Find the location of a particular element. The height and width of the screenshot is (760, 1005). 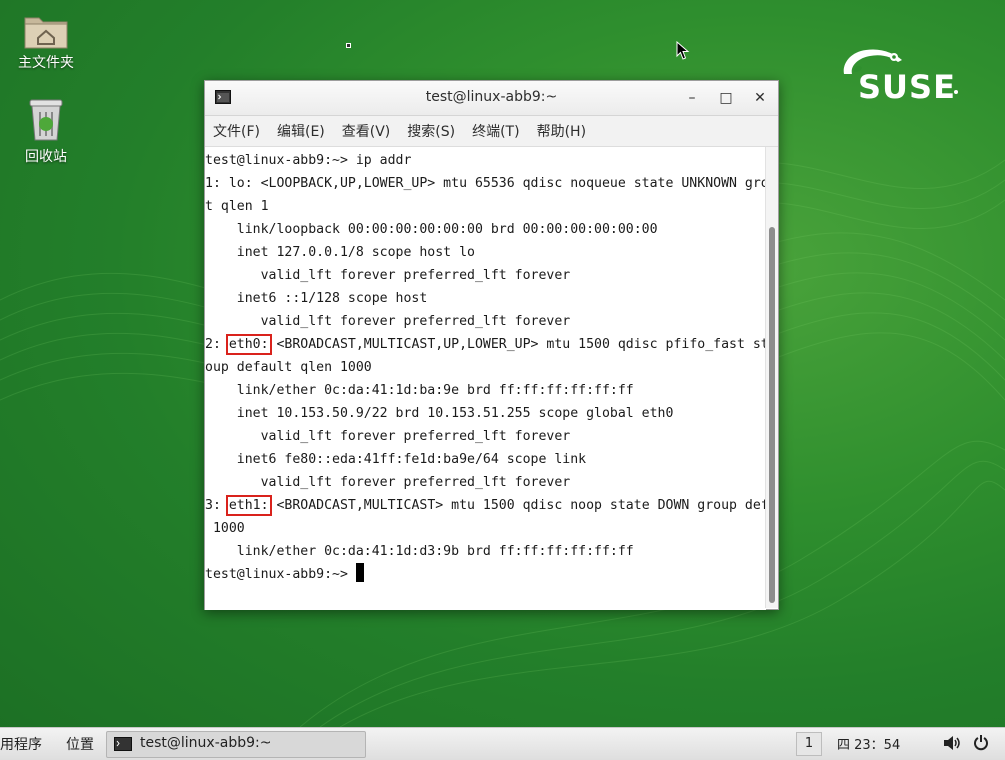

logo-trademark-dot is located at coordinates (956, 92).